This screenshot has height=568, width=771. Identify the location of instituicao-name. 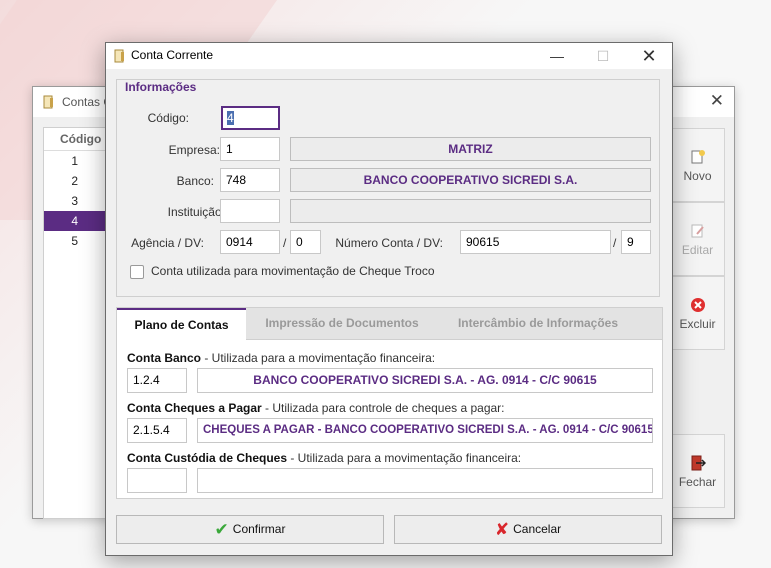
(470, 211).